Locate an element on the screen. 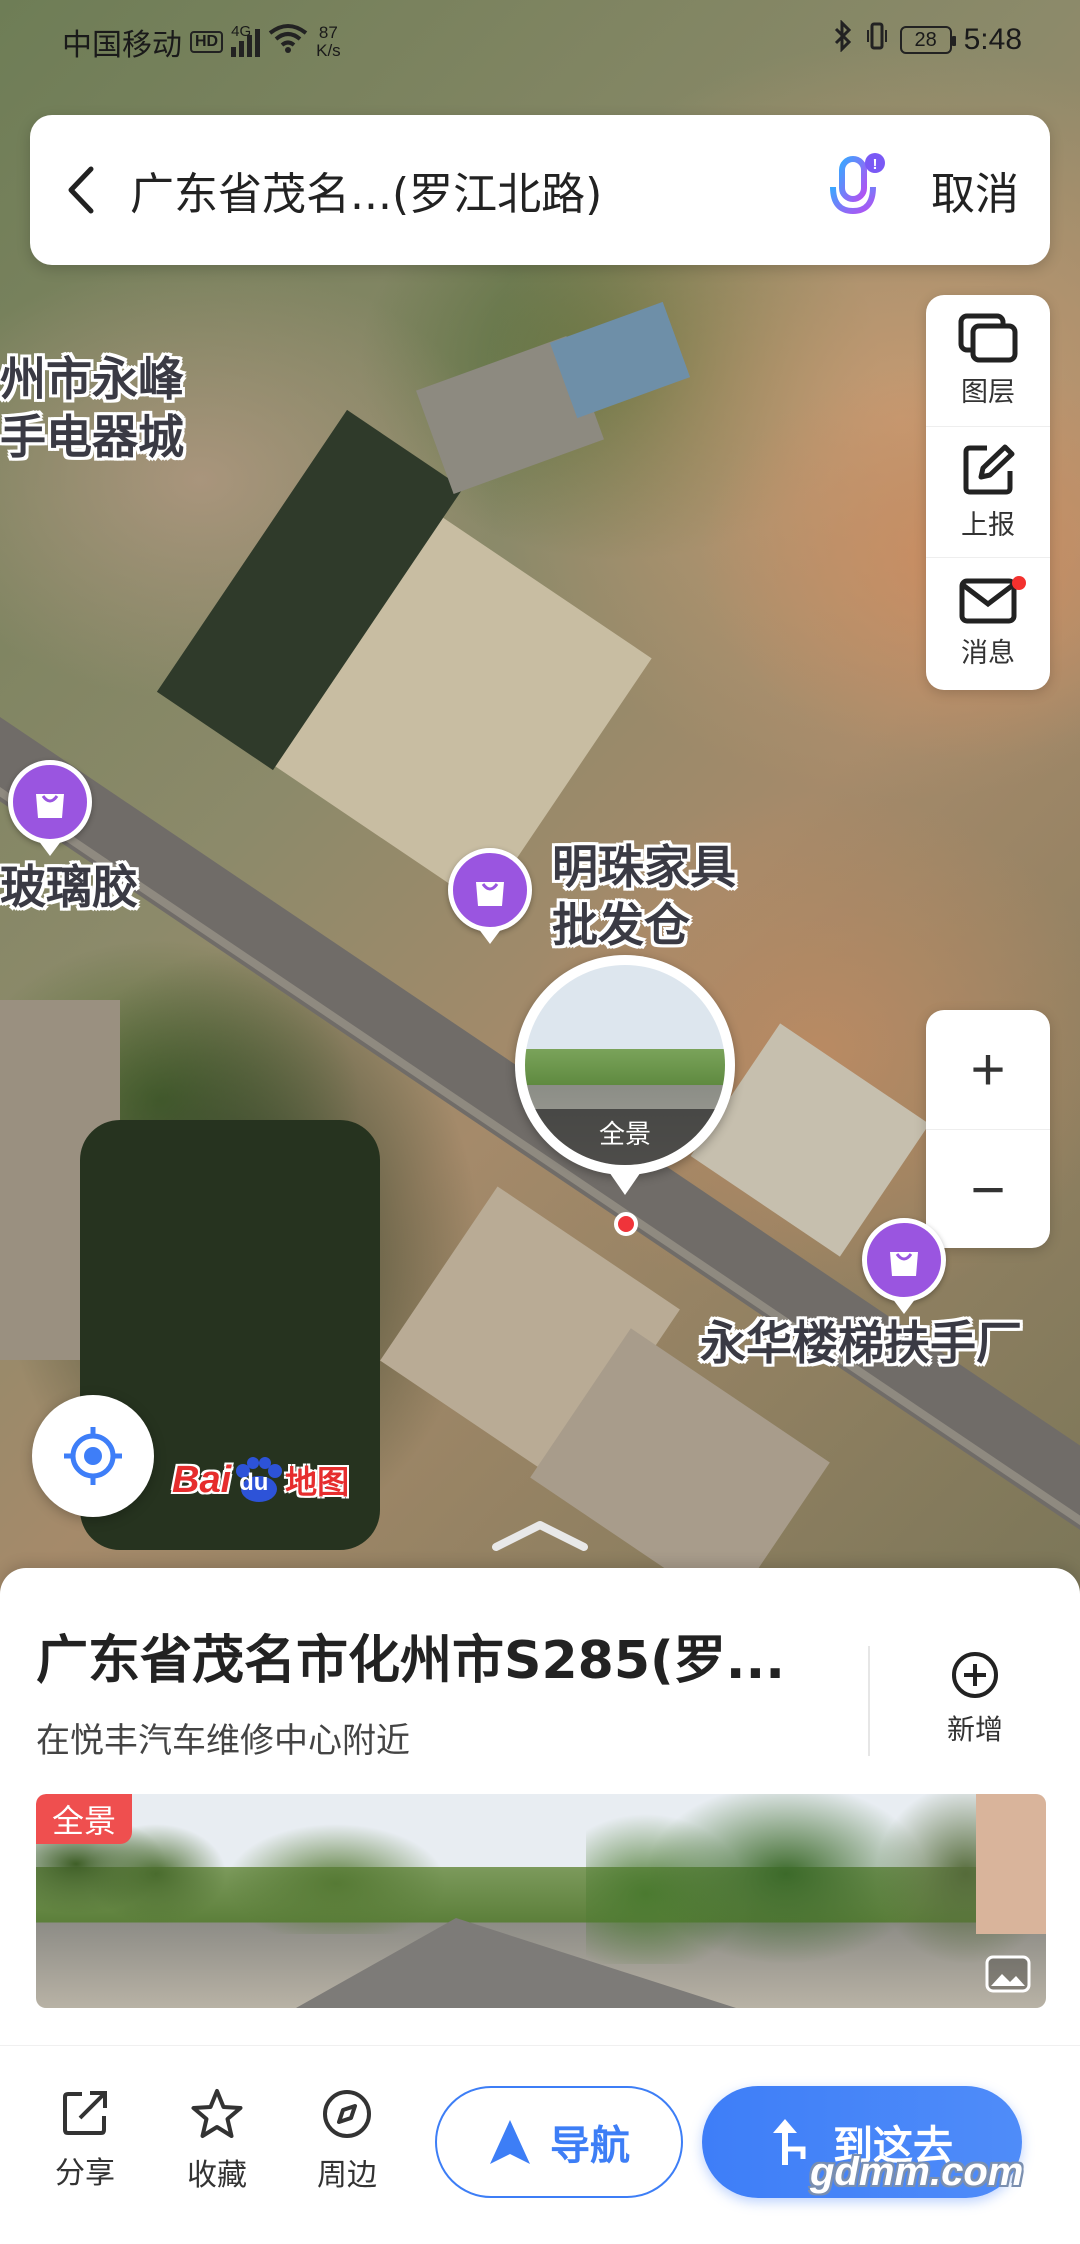  search-bar: 广东省茂名...(罗江北路) ! 取消 is located at coordinates (540, 190).